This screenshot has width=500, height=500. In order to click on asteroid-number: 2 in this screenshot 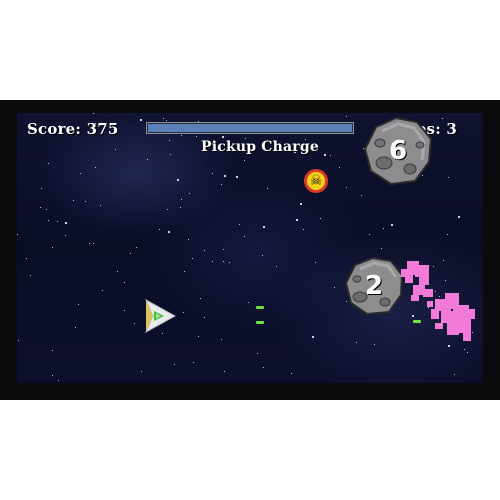, I will do `click(374, 286)`.